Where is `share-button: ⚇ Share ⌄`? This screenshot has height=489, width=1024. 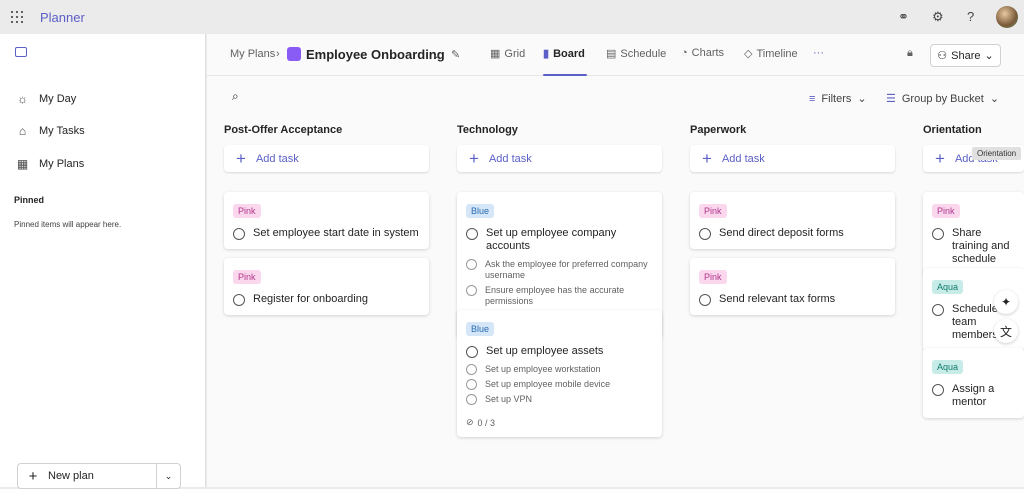 share-button: ⚇ Share ⌄ is located at coordinates (965, 55).